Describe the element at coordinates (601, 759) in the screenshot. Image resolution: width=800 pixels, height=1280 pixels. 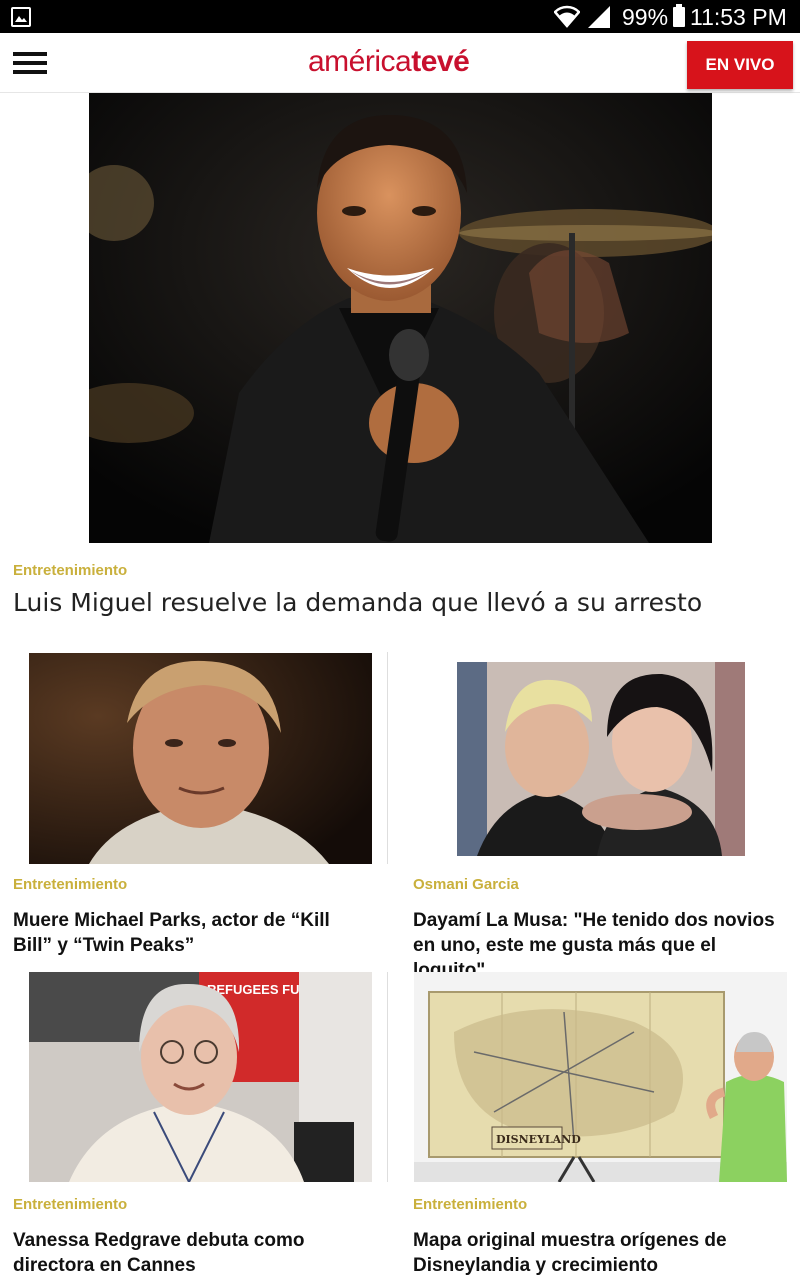
I see `article-image-dayami` at that location.